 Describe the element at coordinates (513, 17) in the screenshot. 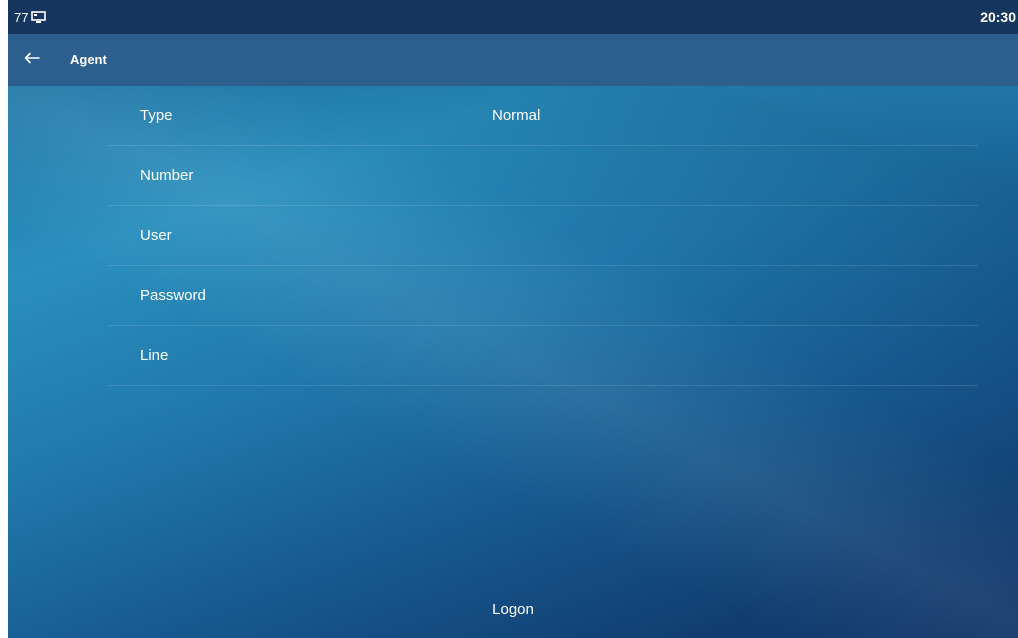

I see `status-bar: 77 20:30` at that location.